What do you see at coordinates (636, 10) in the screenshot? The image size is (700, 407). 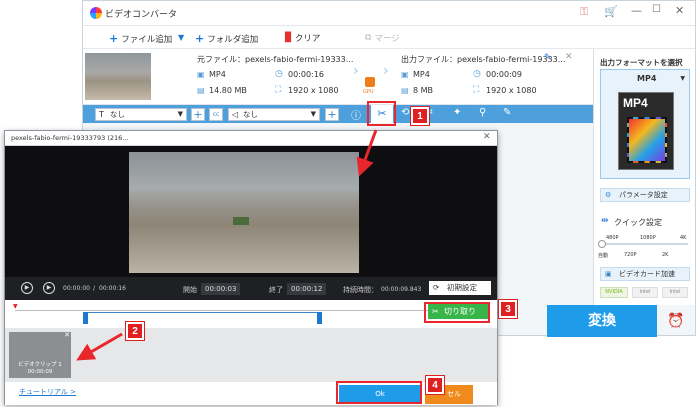 I see `minimize-icon: —` at bounding box center [636, 10].